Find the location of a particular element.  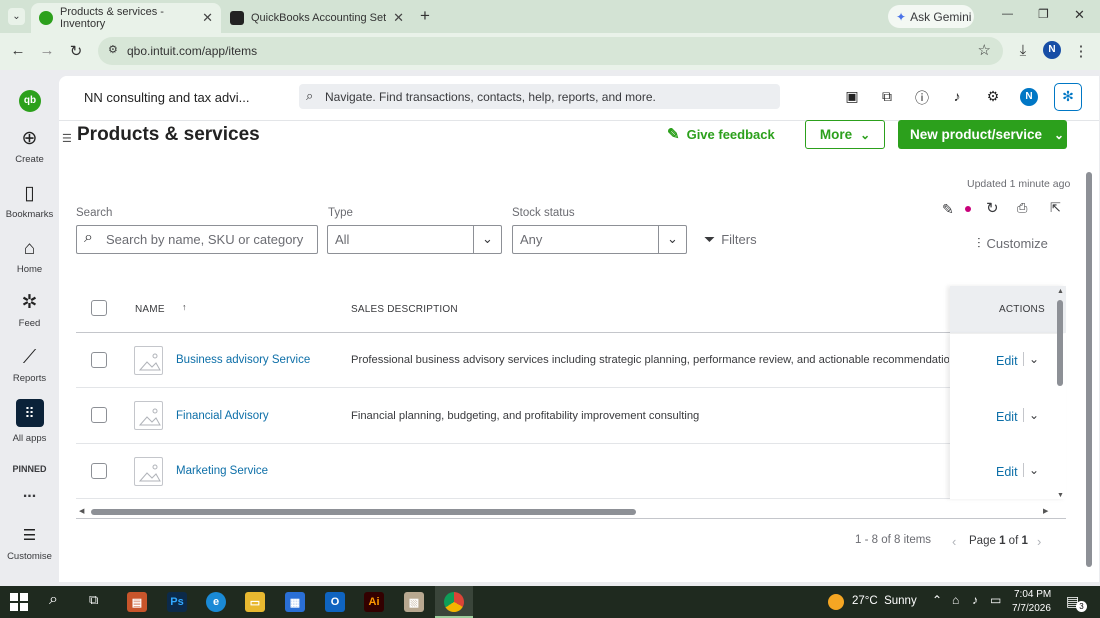

taskbar-illustrator-icon: Ai is located at coordinates (374, 602).